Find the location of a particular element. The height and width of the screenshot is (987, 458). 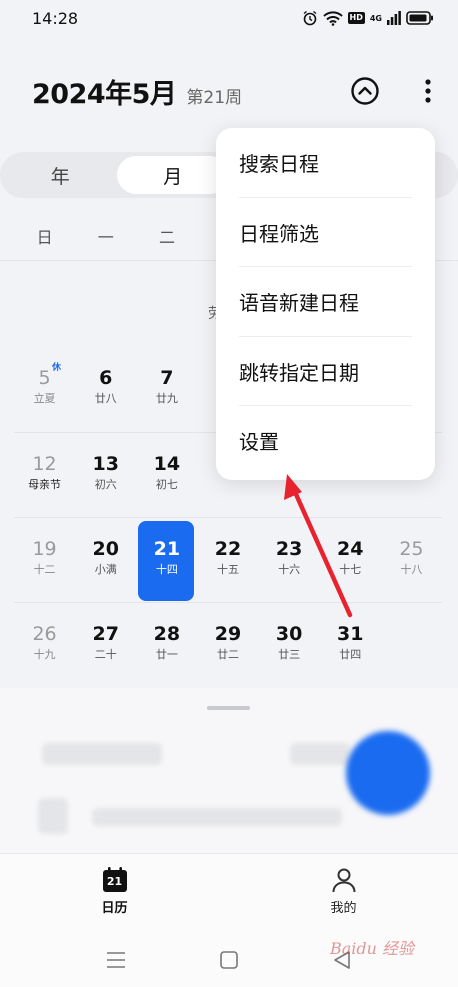

status-icons: HD 4G is located at coordinates (368, 18).